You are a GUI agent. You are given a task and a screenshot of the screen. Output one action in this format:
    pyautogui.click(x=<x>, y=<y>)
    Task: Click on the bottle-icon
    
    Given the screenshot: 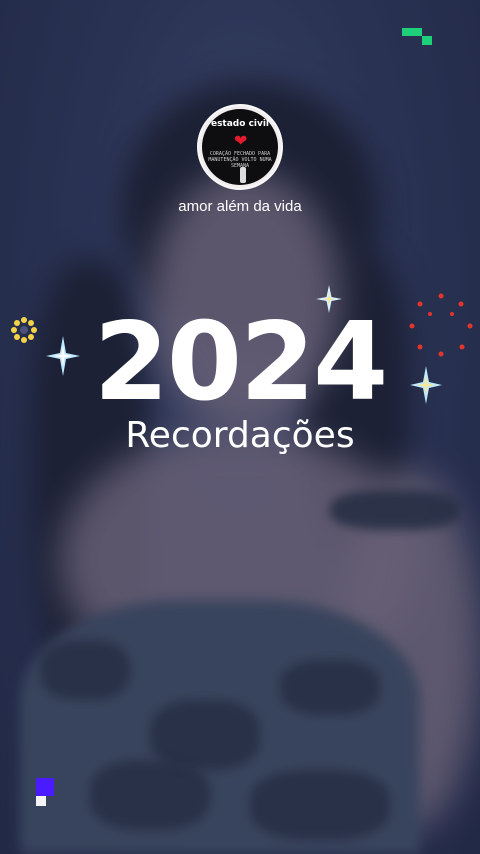 What is the action you would take?
    pyautogui.click(x=243, y=175)
    